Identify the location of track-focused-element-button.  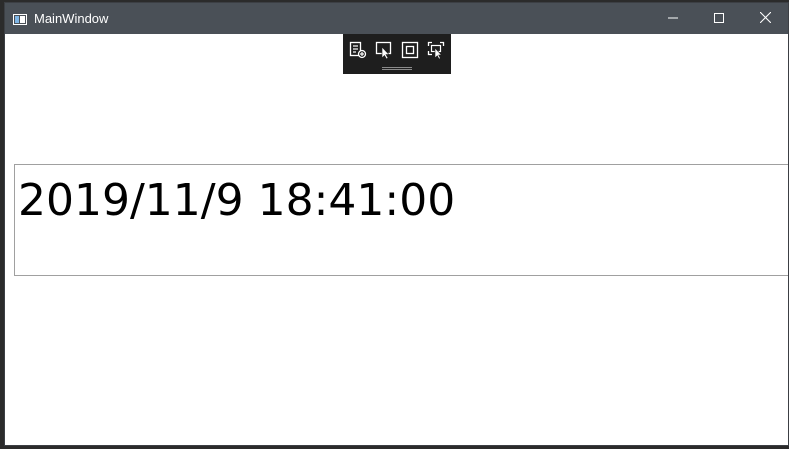
(436, 52).